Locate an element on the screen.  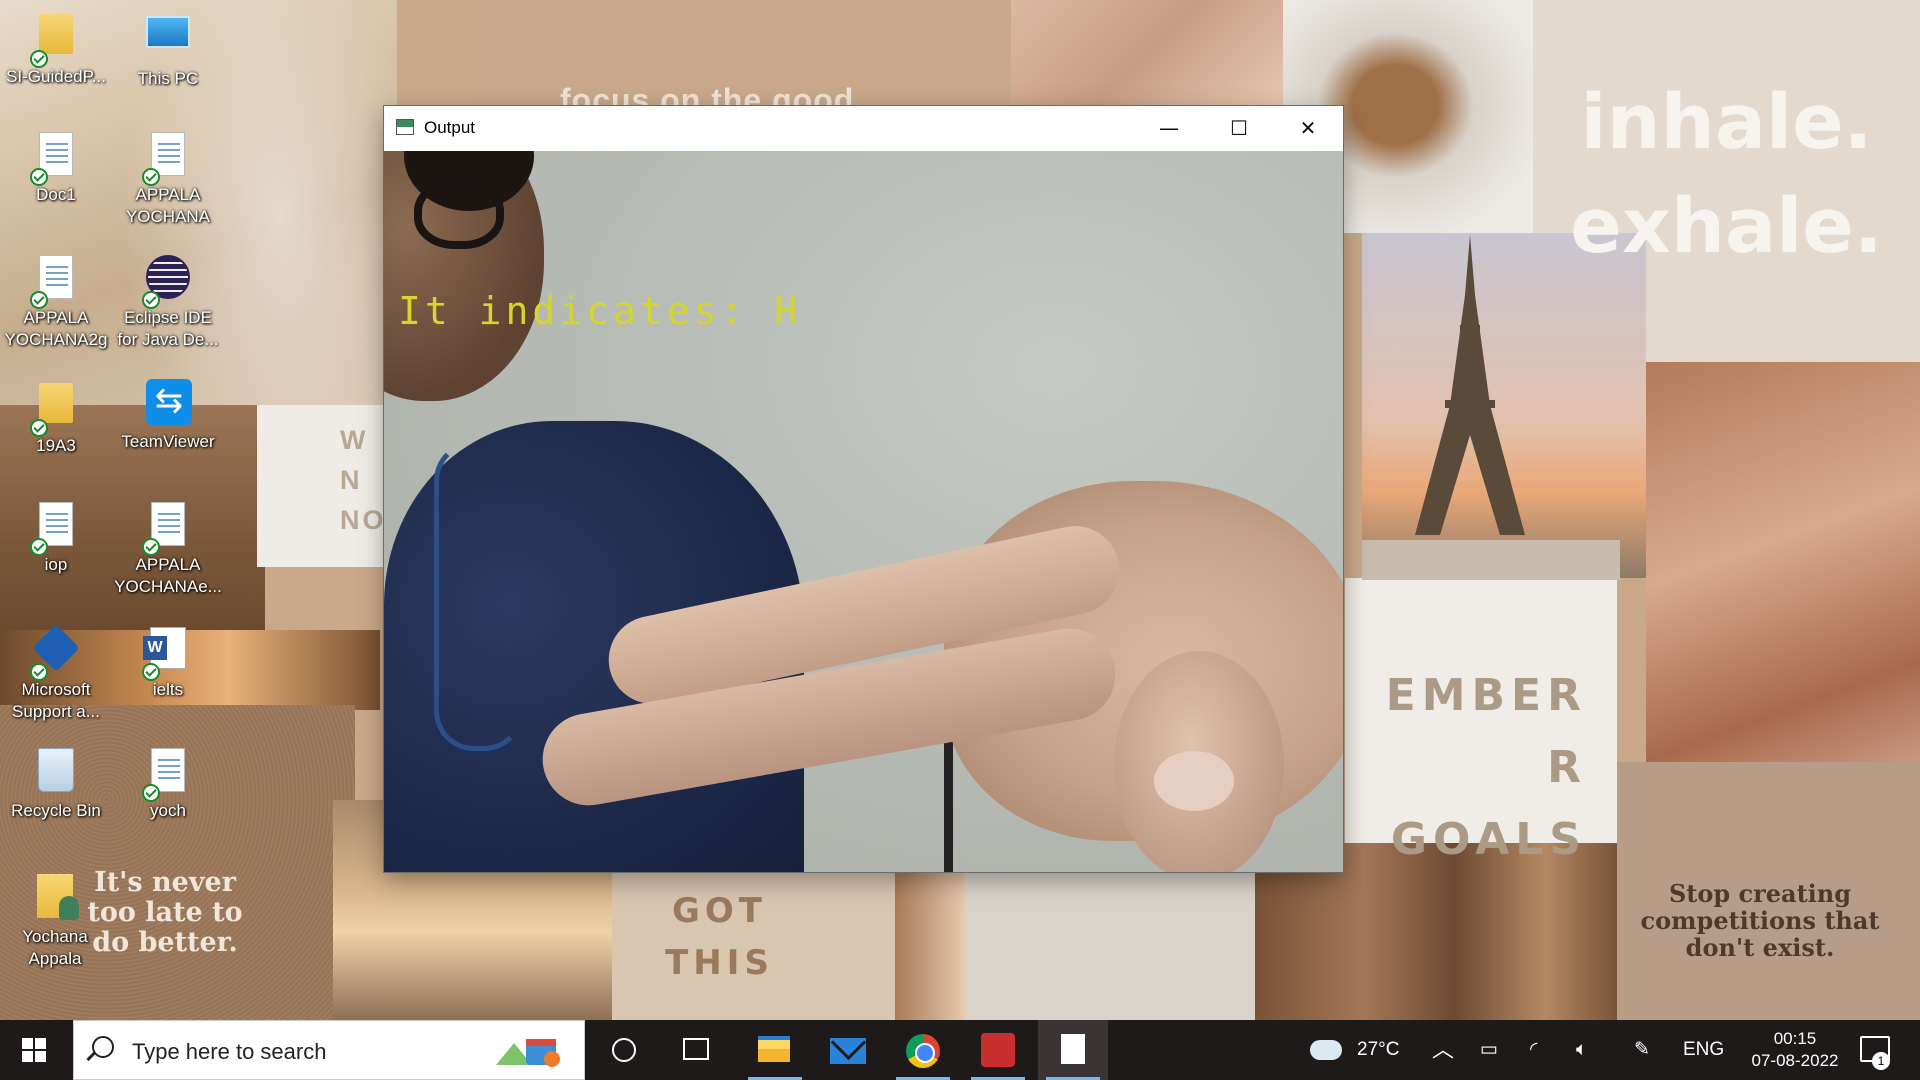
desktop-icon-appala-yochana2g: APPALA YOCHANA2g is located at coordinates (56, 302).